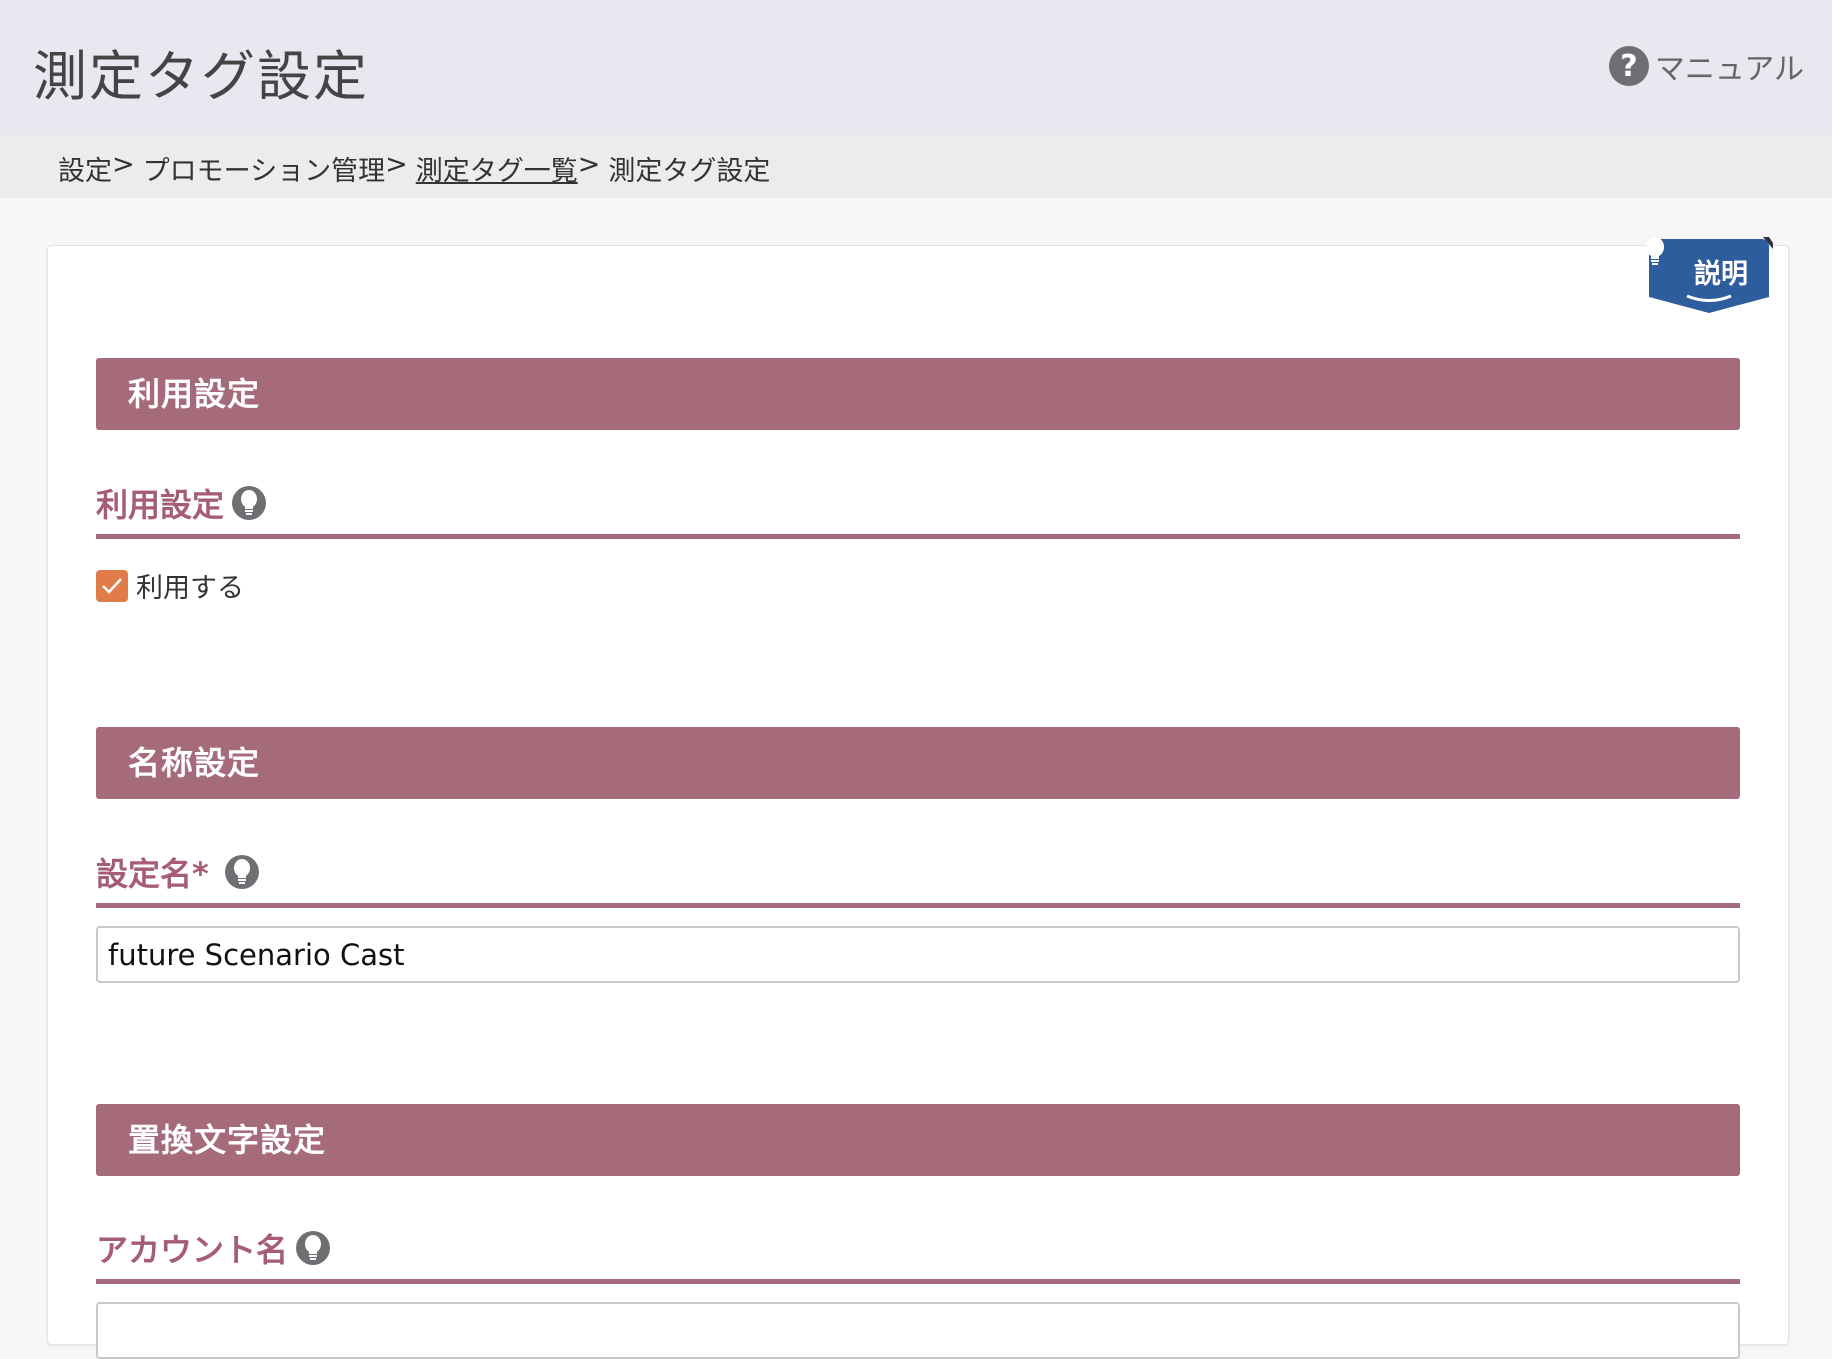 The image size is (1832, 1359). What do you see at coordinates (85, 171) in the screenshot?
I see `breadcrumb-item-settings: 設定` at bounding box center [85, 171].